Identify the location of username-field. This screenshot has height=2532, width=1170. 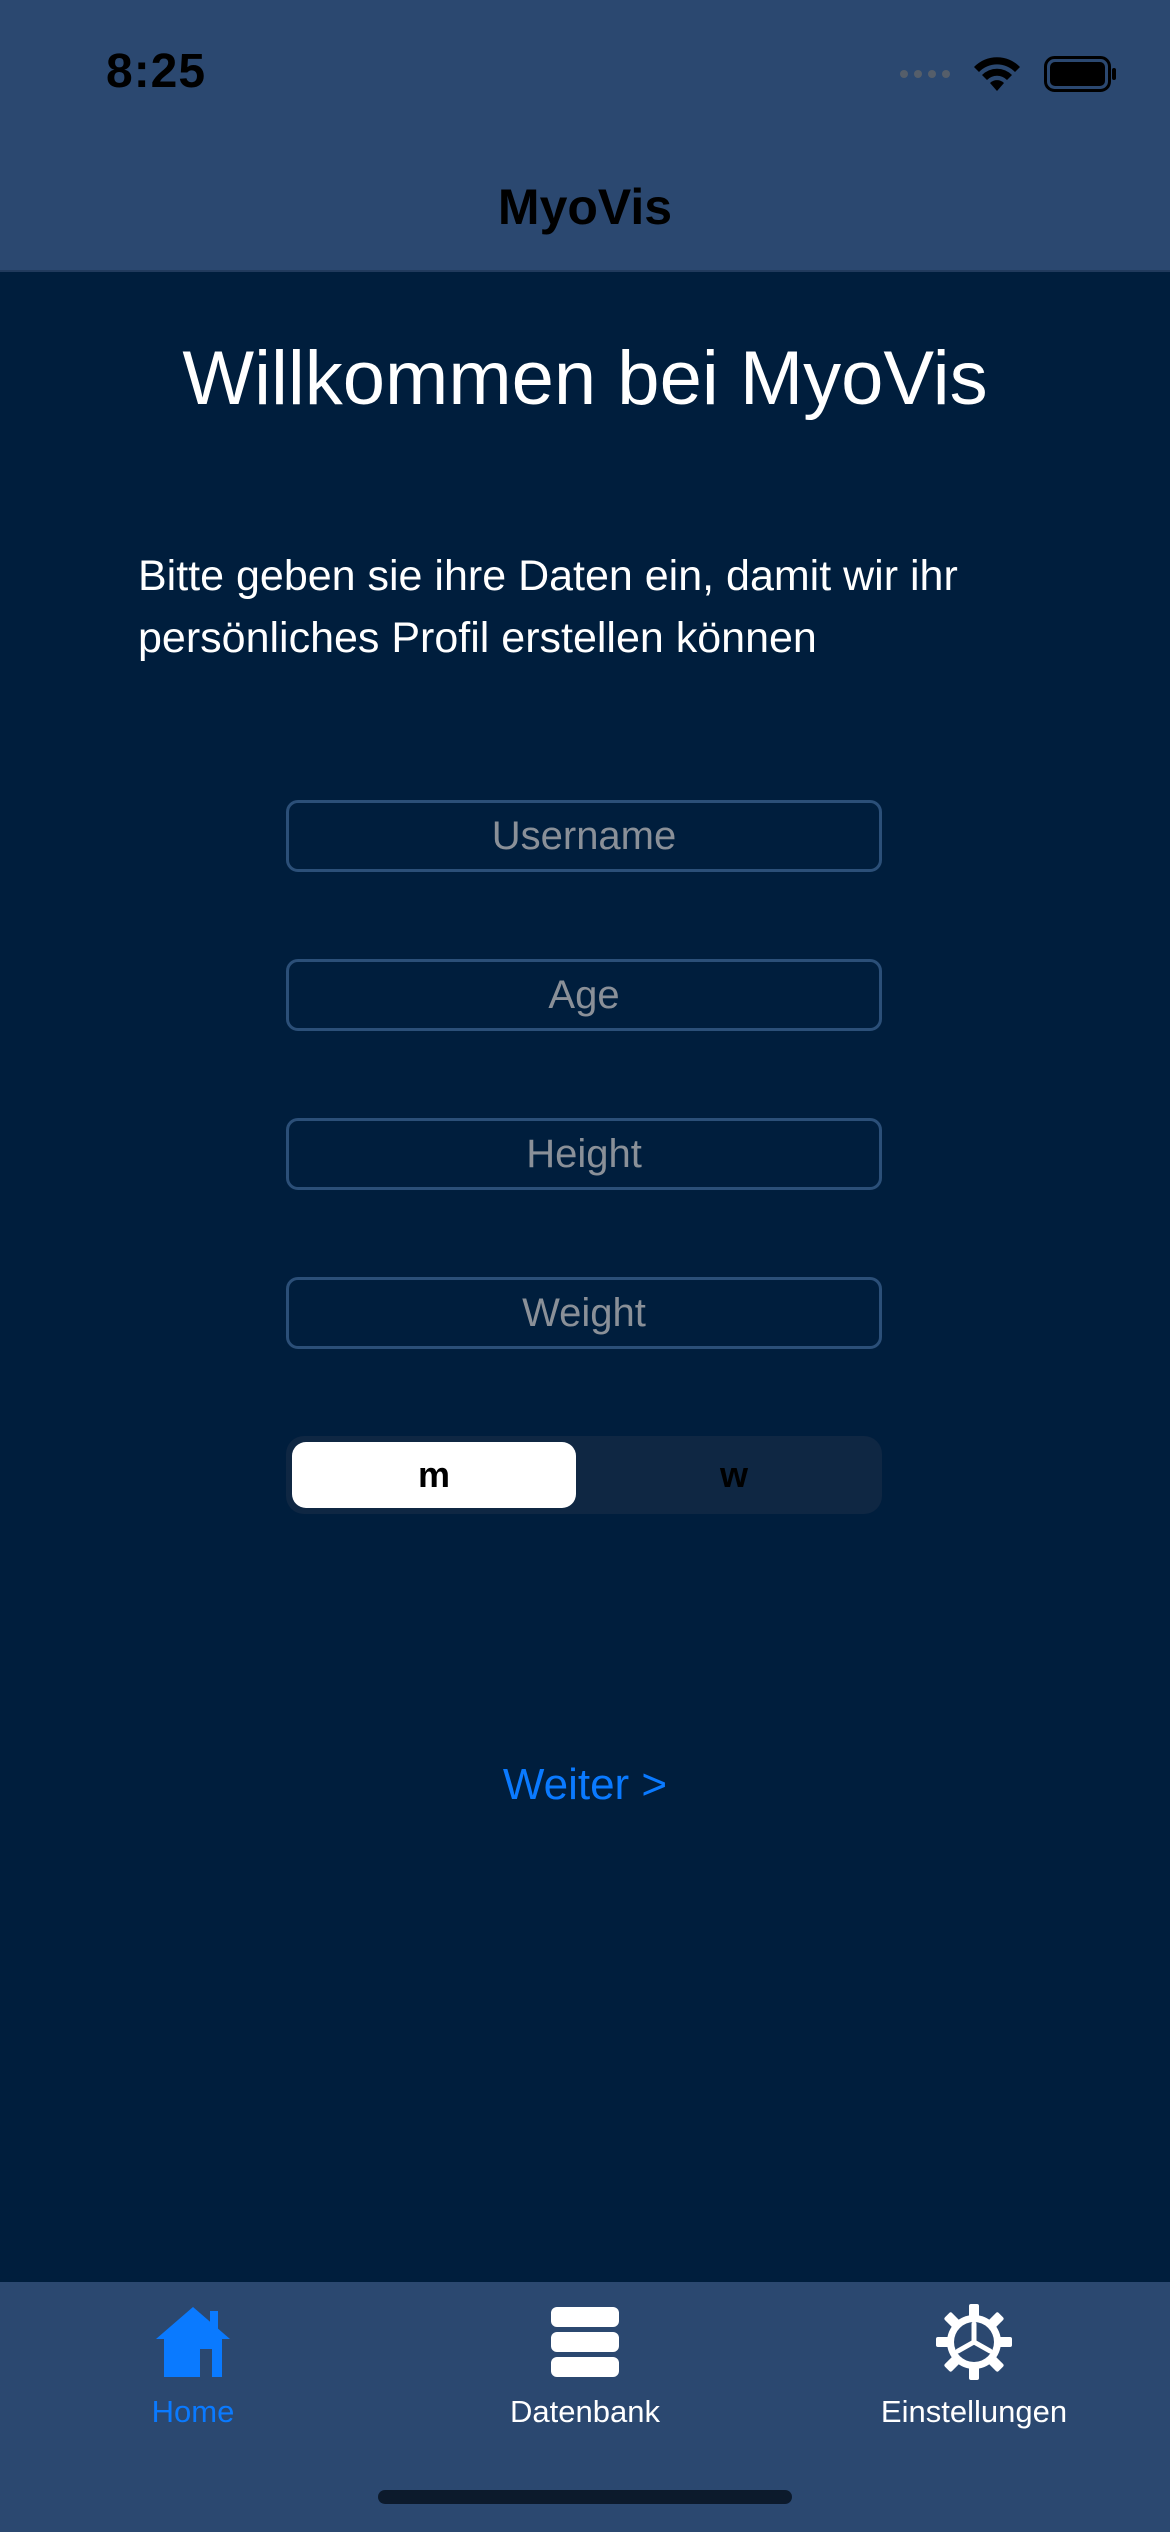
(584, 836).